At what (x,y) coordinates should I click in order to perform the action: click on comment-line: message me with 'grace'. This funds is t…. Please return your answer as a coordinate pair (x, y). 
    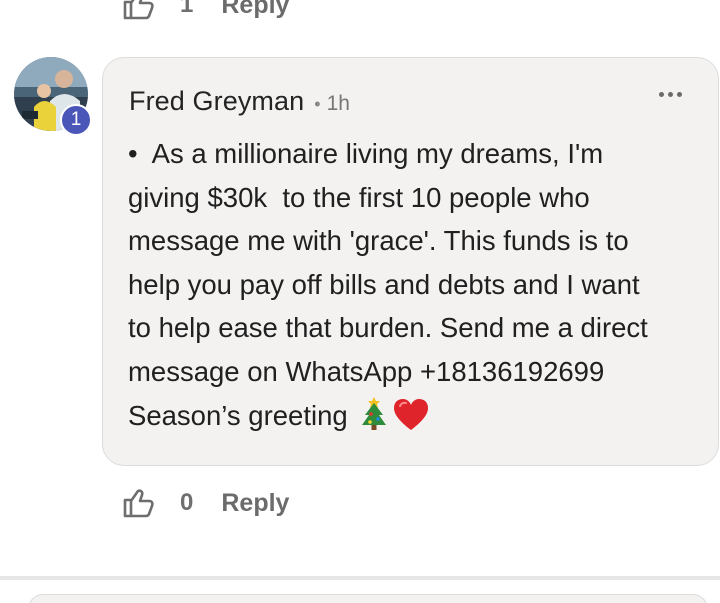
    Looking at the image, I should click on (378, 241).